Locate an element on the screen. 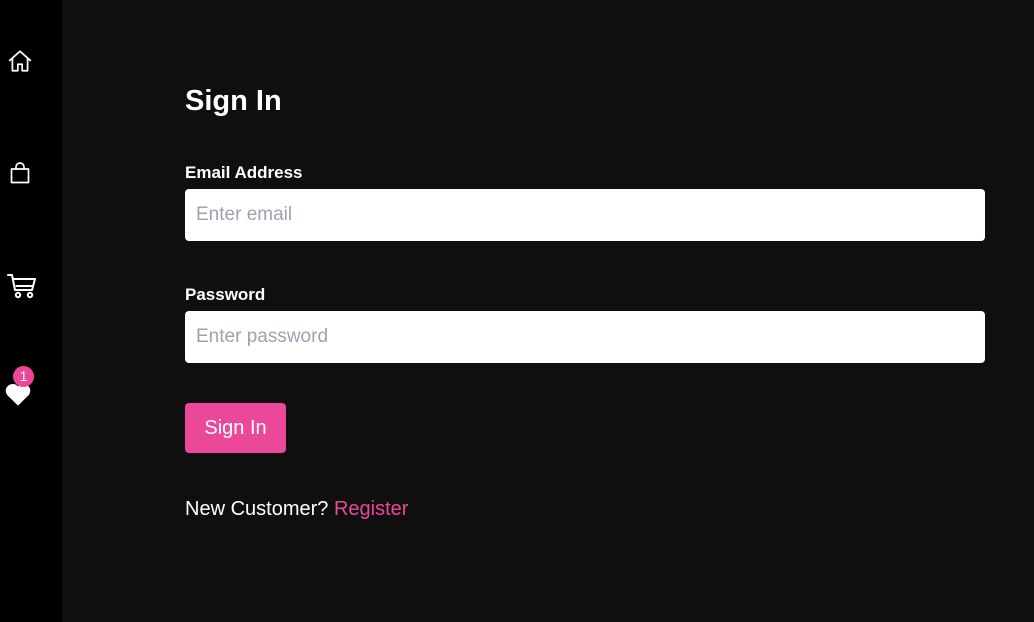 Image resolution: width=1034 pixels, height=622 pixels. wishlist-count-badge: 1 is located at coordinates (23, 376).